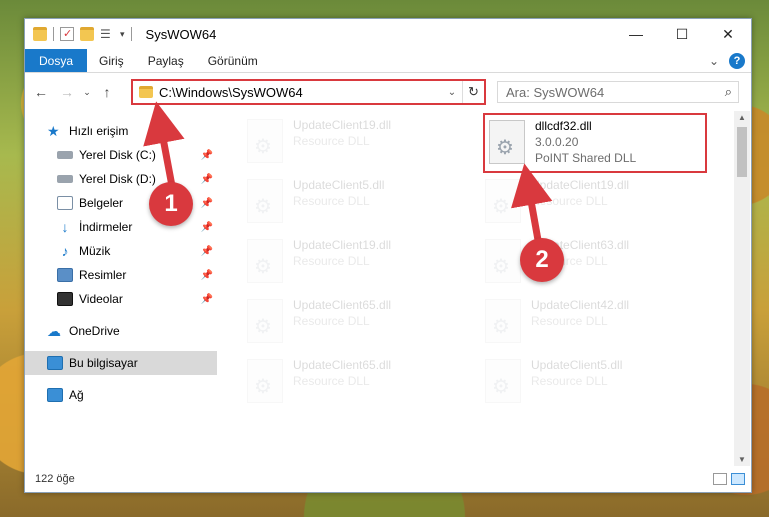  Describe the element at coordinates (101, 203) in the screenshot. I see `nav-item-label: Belgeler` at that location.